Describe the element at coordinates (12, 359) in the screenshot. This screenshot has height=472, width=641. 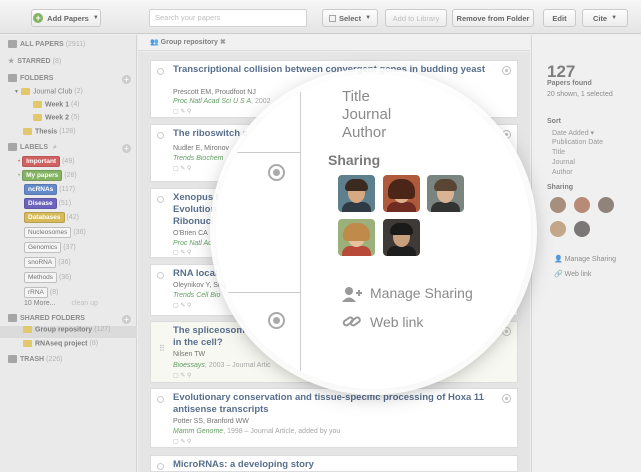
I see `trash-icon` at that location.